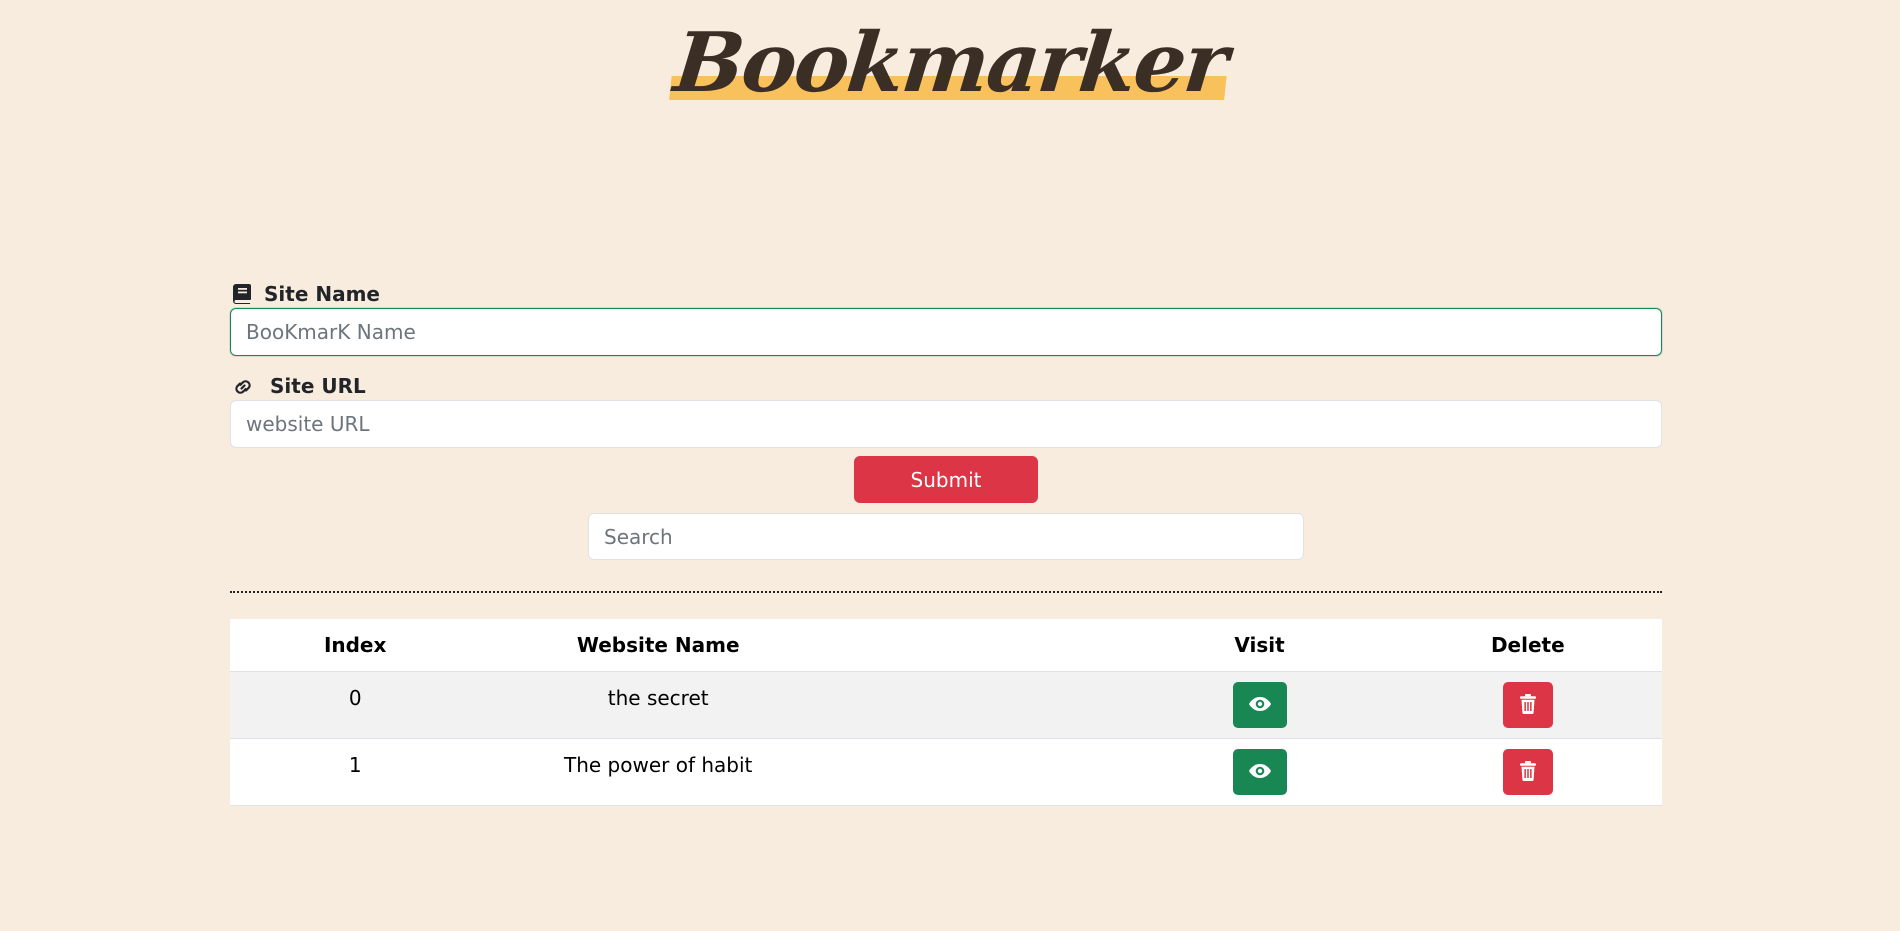 The height and width of the screenshot is (931, 1900). I want to click on header-index: Index, so click(355, 645).